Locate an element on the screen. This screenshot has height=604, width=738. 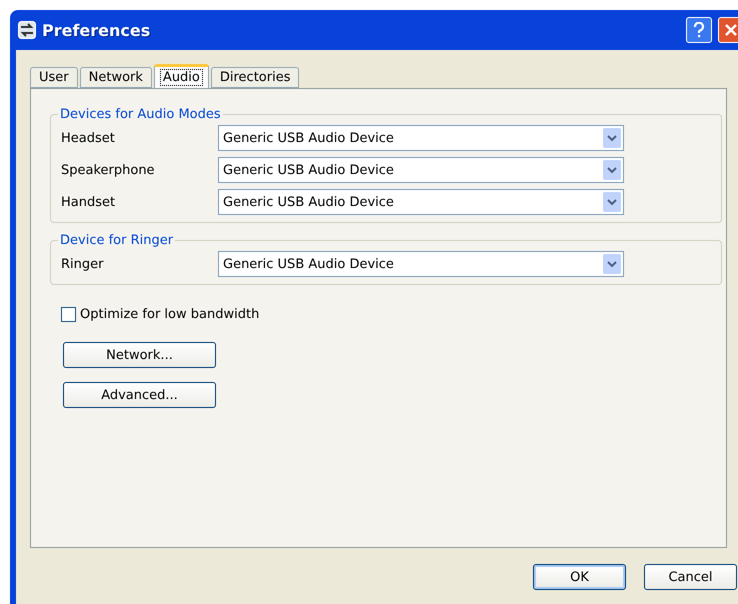
close-icon is located at coordinates (731, 30).